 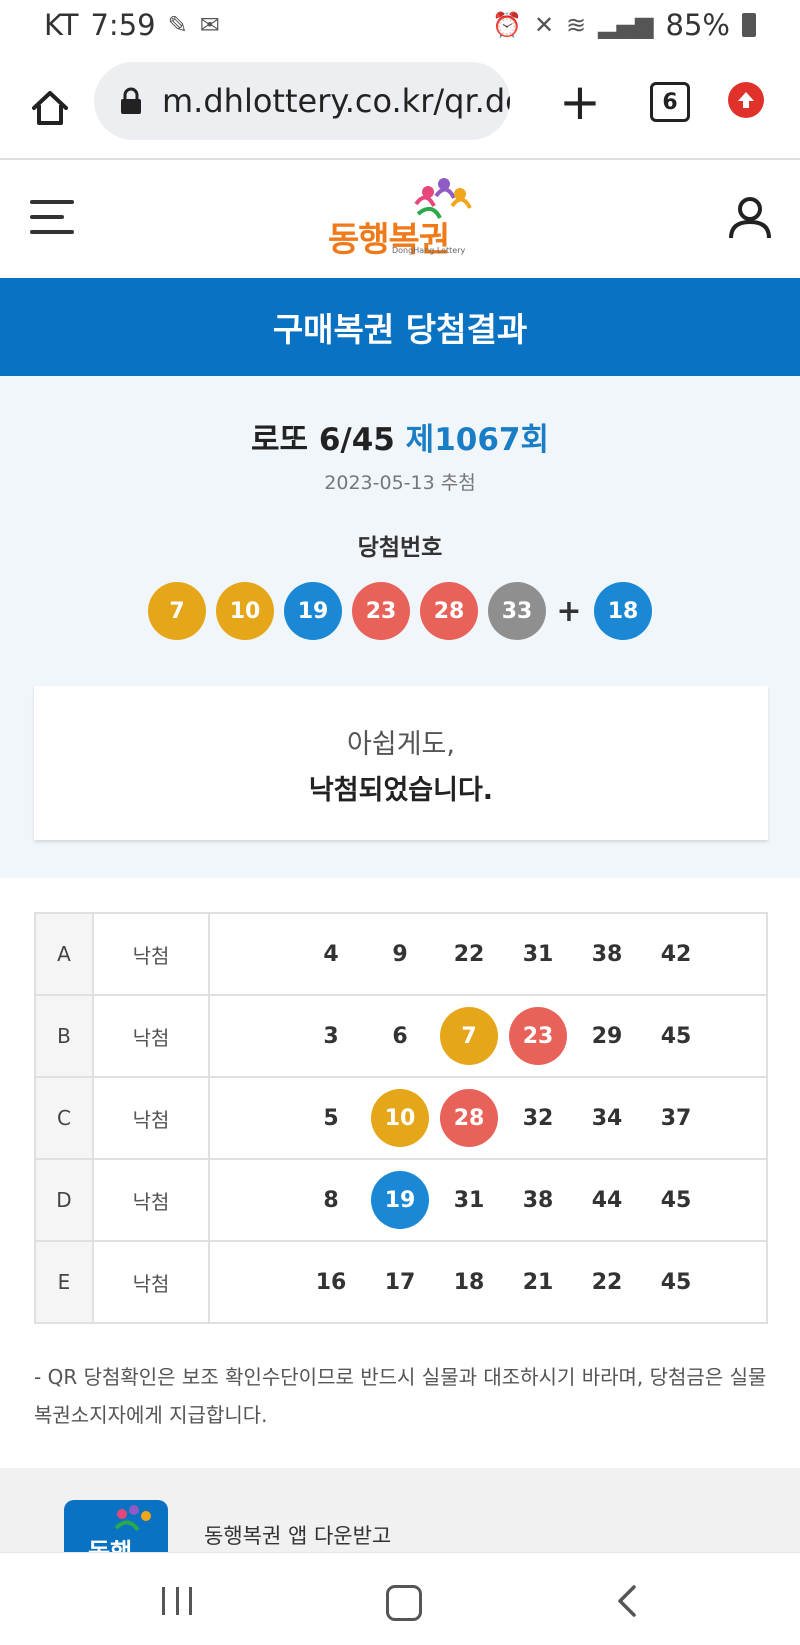 I want to click on user-button, so click(x=750, y=218).